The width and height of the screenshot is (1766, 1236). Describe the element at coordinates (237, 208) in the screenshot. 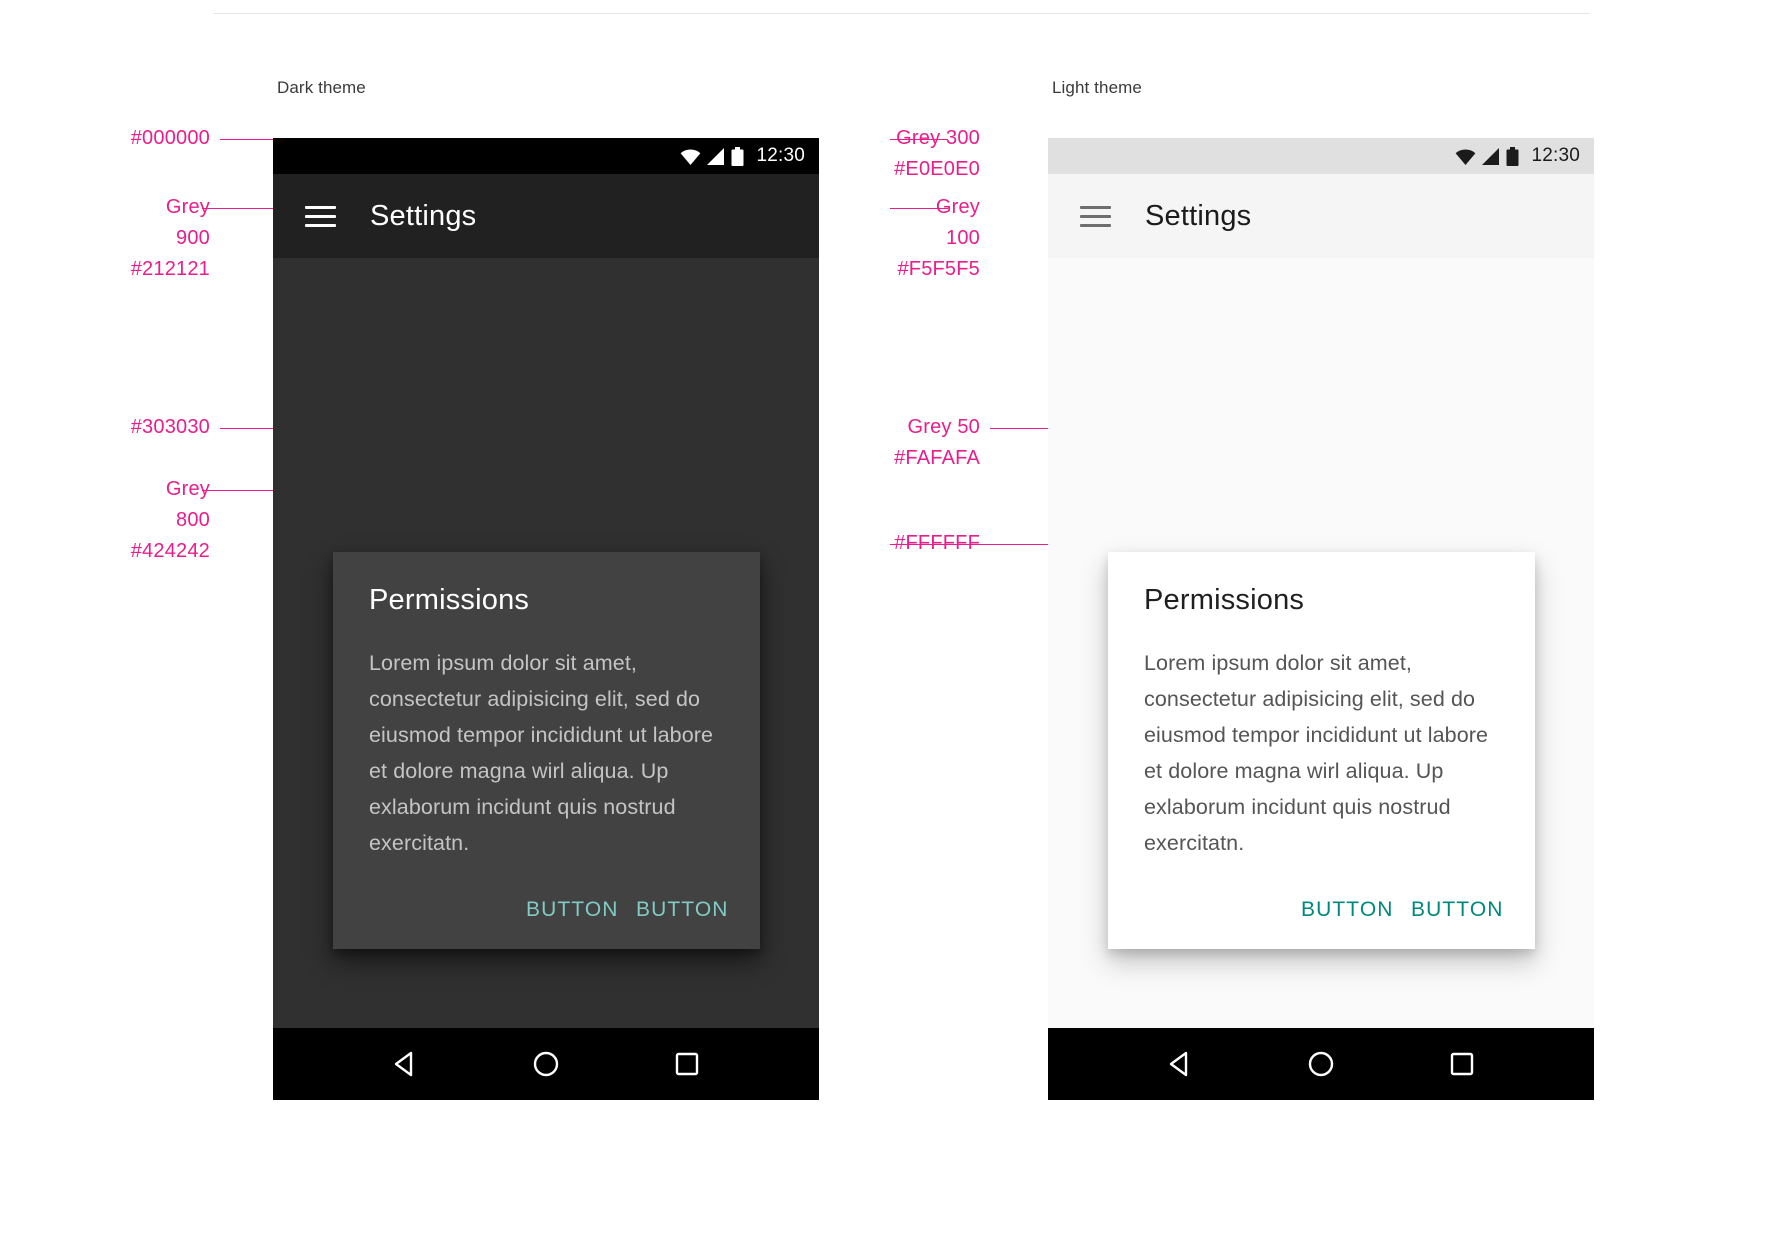

I see `leader-line-dark-appbar` at that location.